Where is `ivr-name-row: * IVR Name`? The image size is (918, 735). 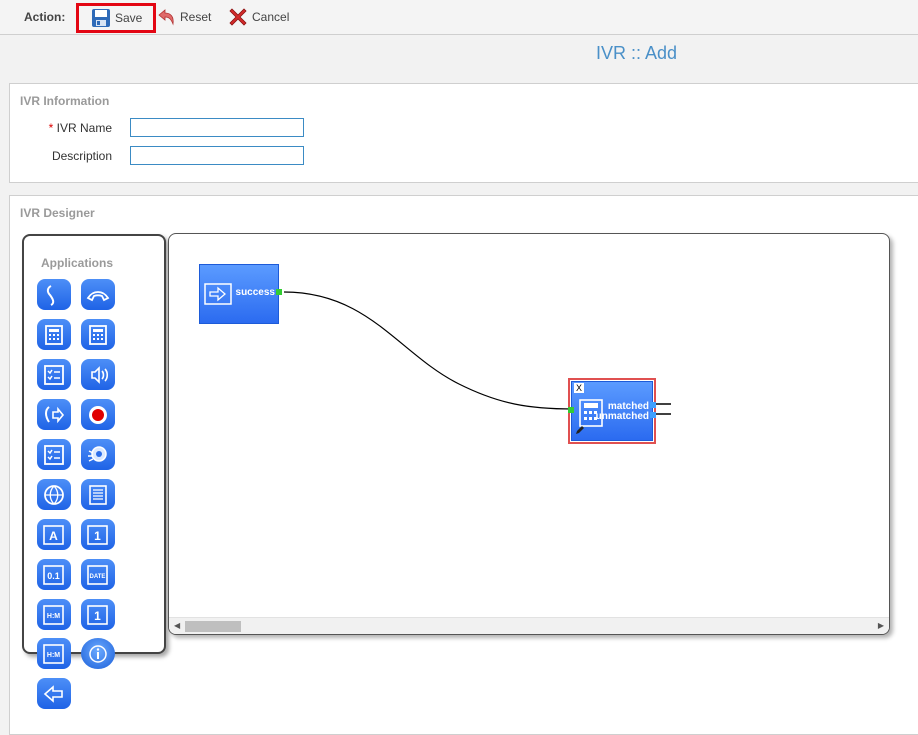
ivr-name-row: * IVR Name is located at coordinates (157, 127).